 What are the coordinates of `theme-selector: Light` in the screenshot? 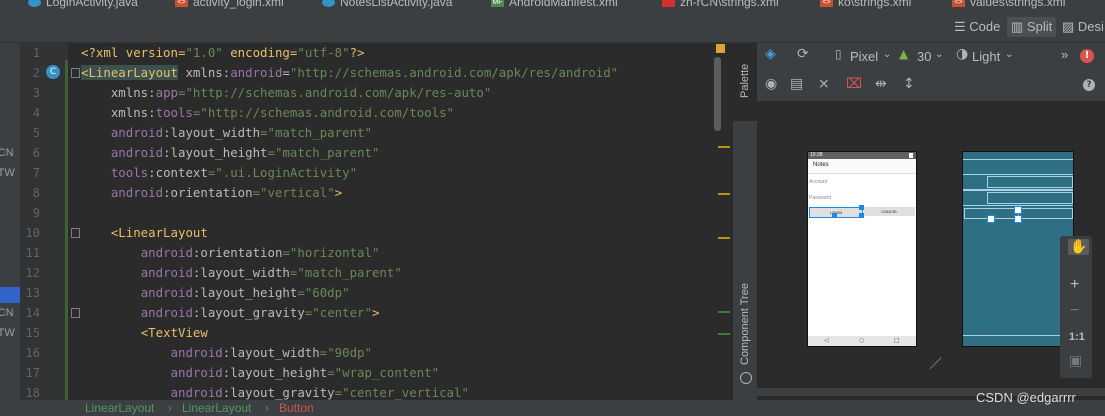 It's located at (986, 56).